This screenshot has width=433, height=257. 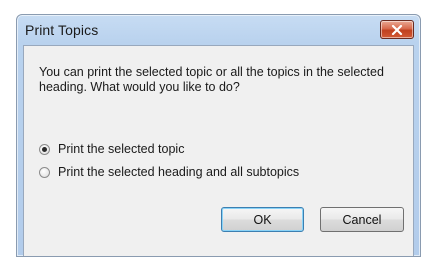 I want to click on cancel-button: Cancel, so click(x=362, y=219).